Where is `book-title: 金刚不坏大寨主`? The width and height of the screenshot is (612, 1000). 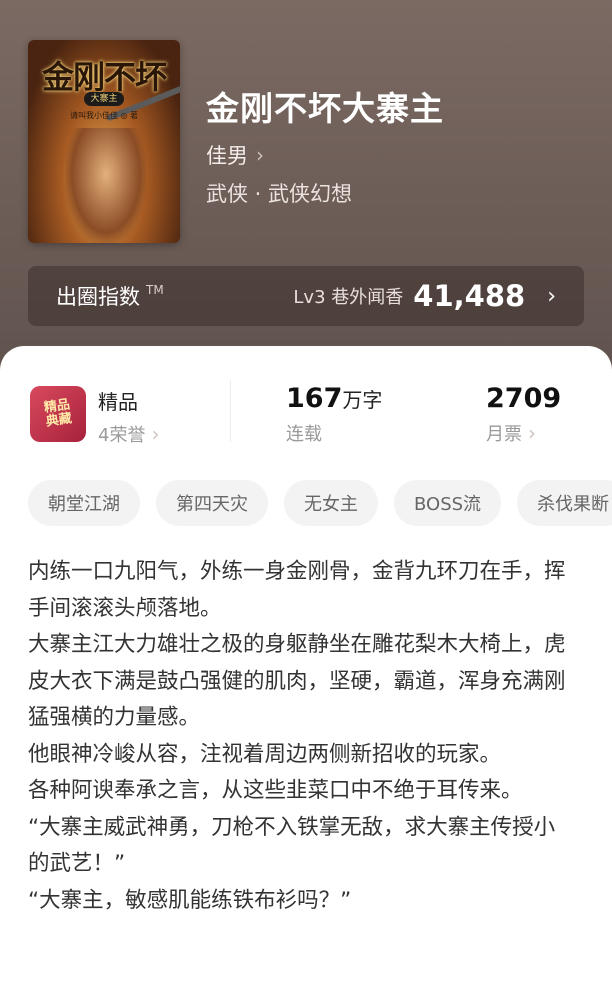
book-title: 金刚不坏大寨主 is located at coordinates (325, 108).